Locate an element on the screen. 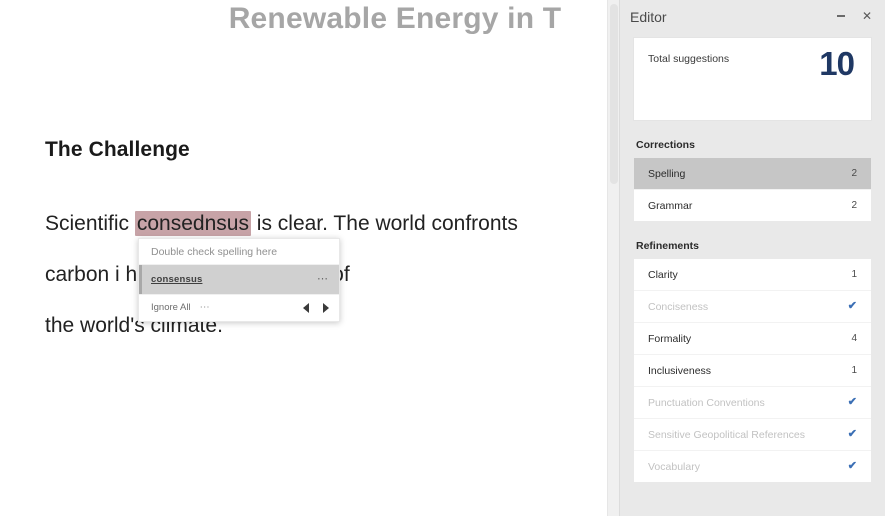 The image size is (885, 516). popup-navigation is located at coordinates (316, 307).